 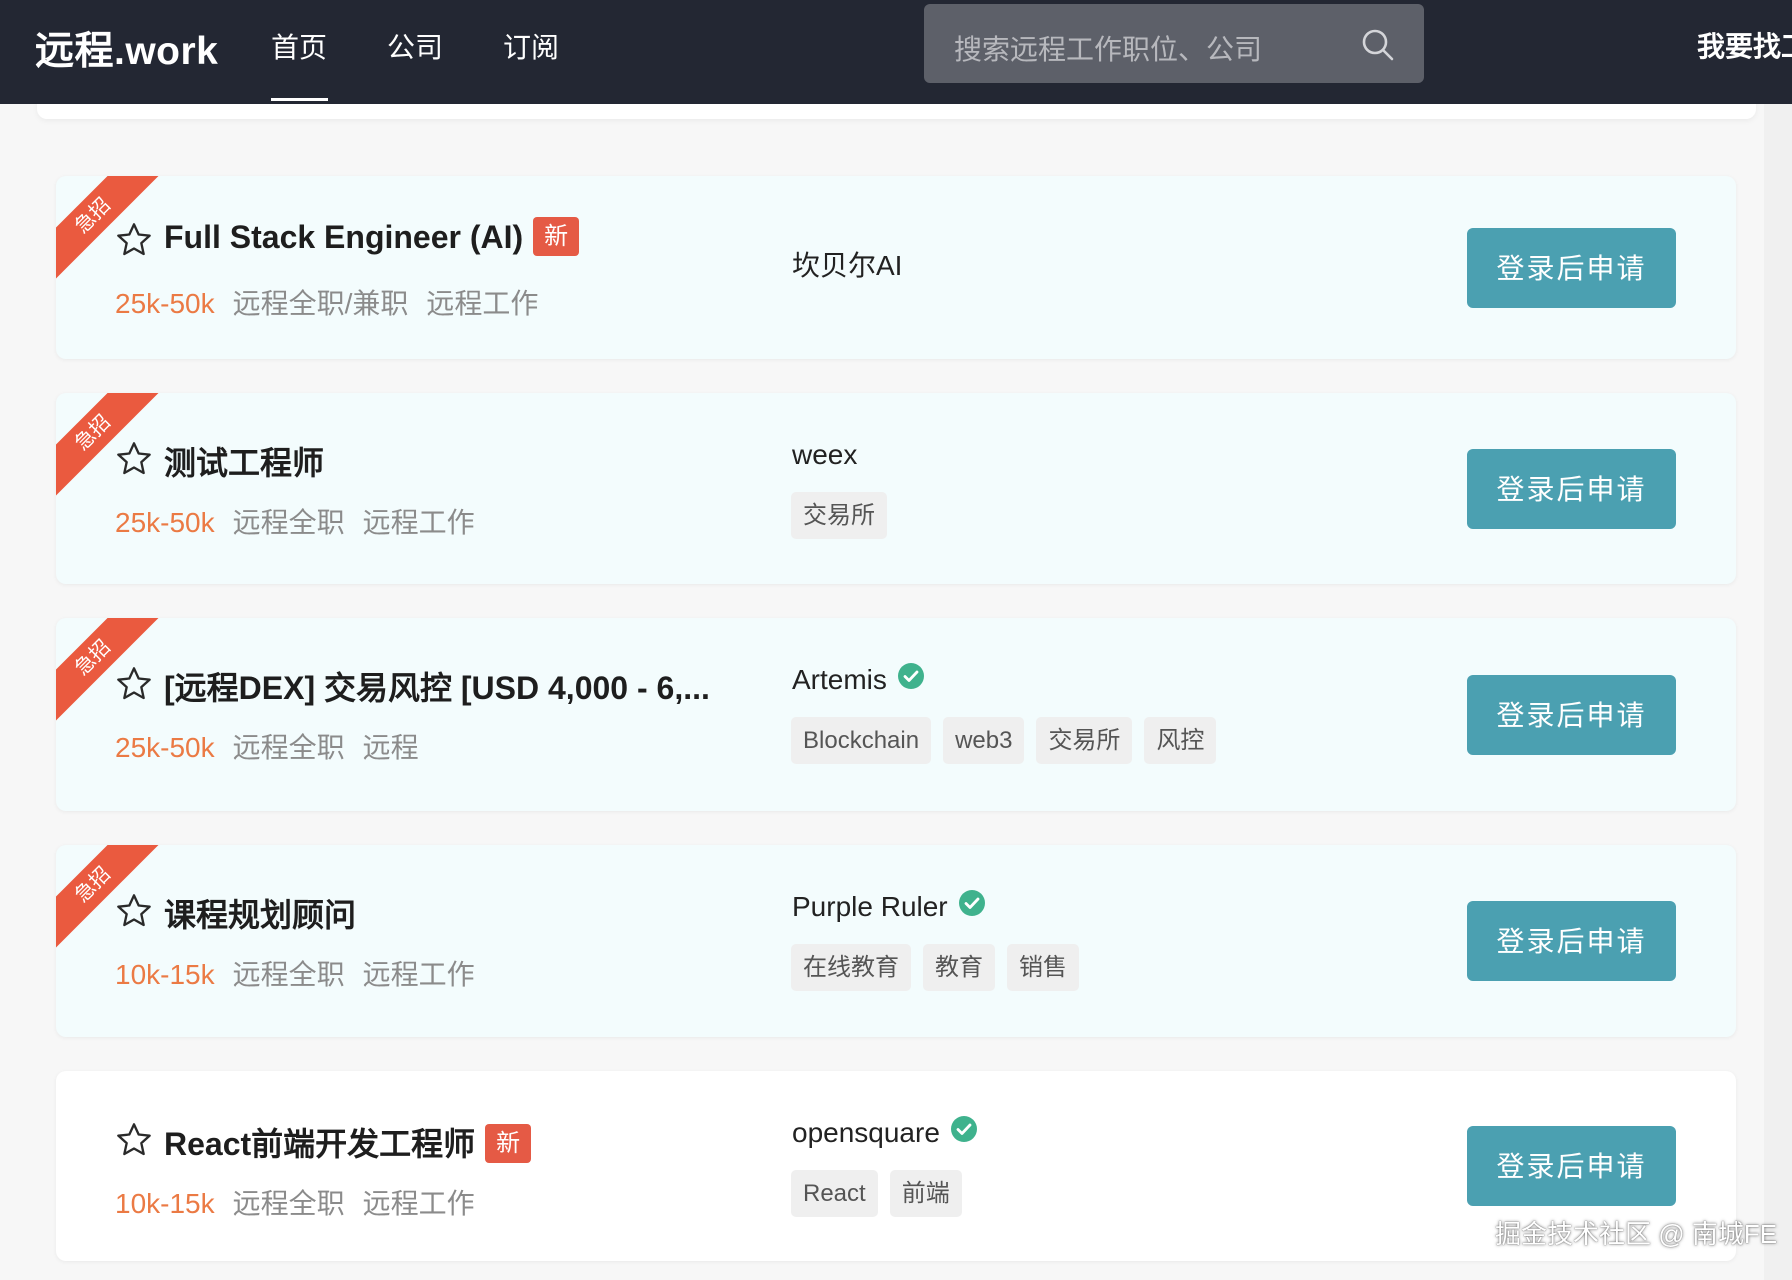 What do you see at coordinates (925, 1193) in the screenshot?
I see `company-tag: 前端` at bounding box center [925, 1193].